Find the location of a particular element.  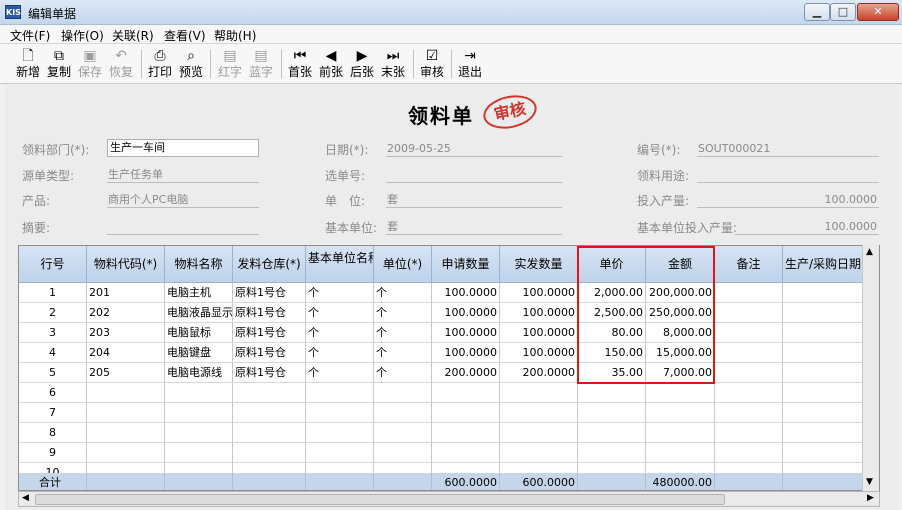

cell-material-code: 204 is located at coordinates (126, 353).